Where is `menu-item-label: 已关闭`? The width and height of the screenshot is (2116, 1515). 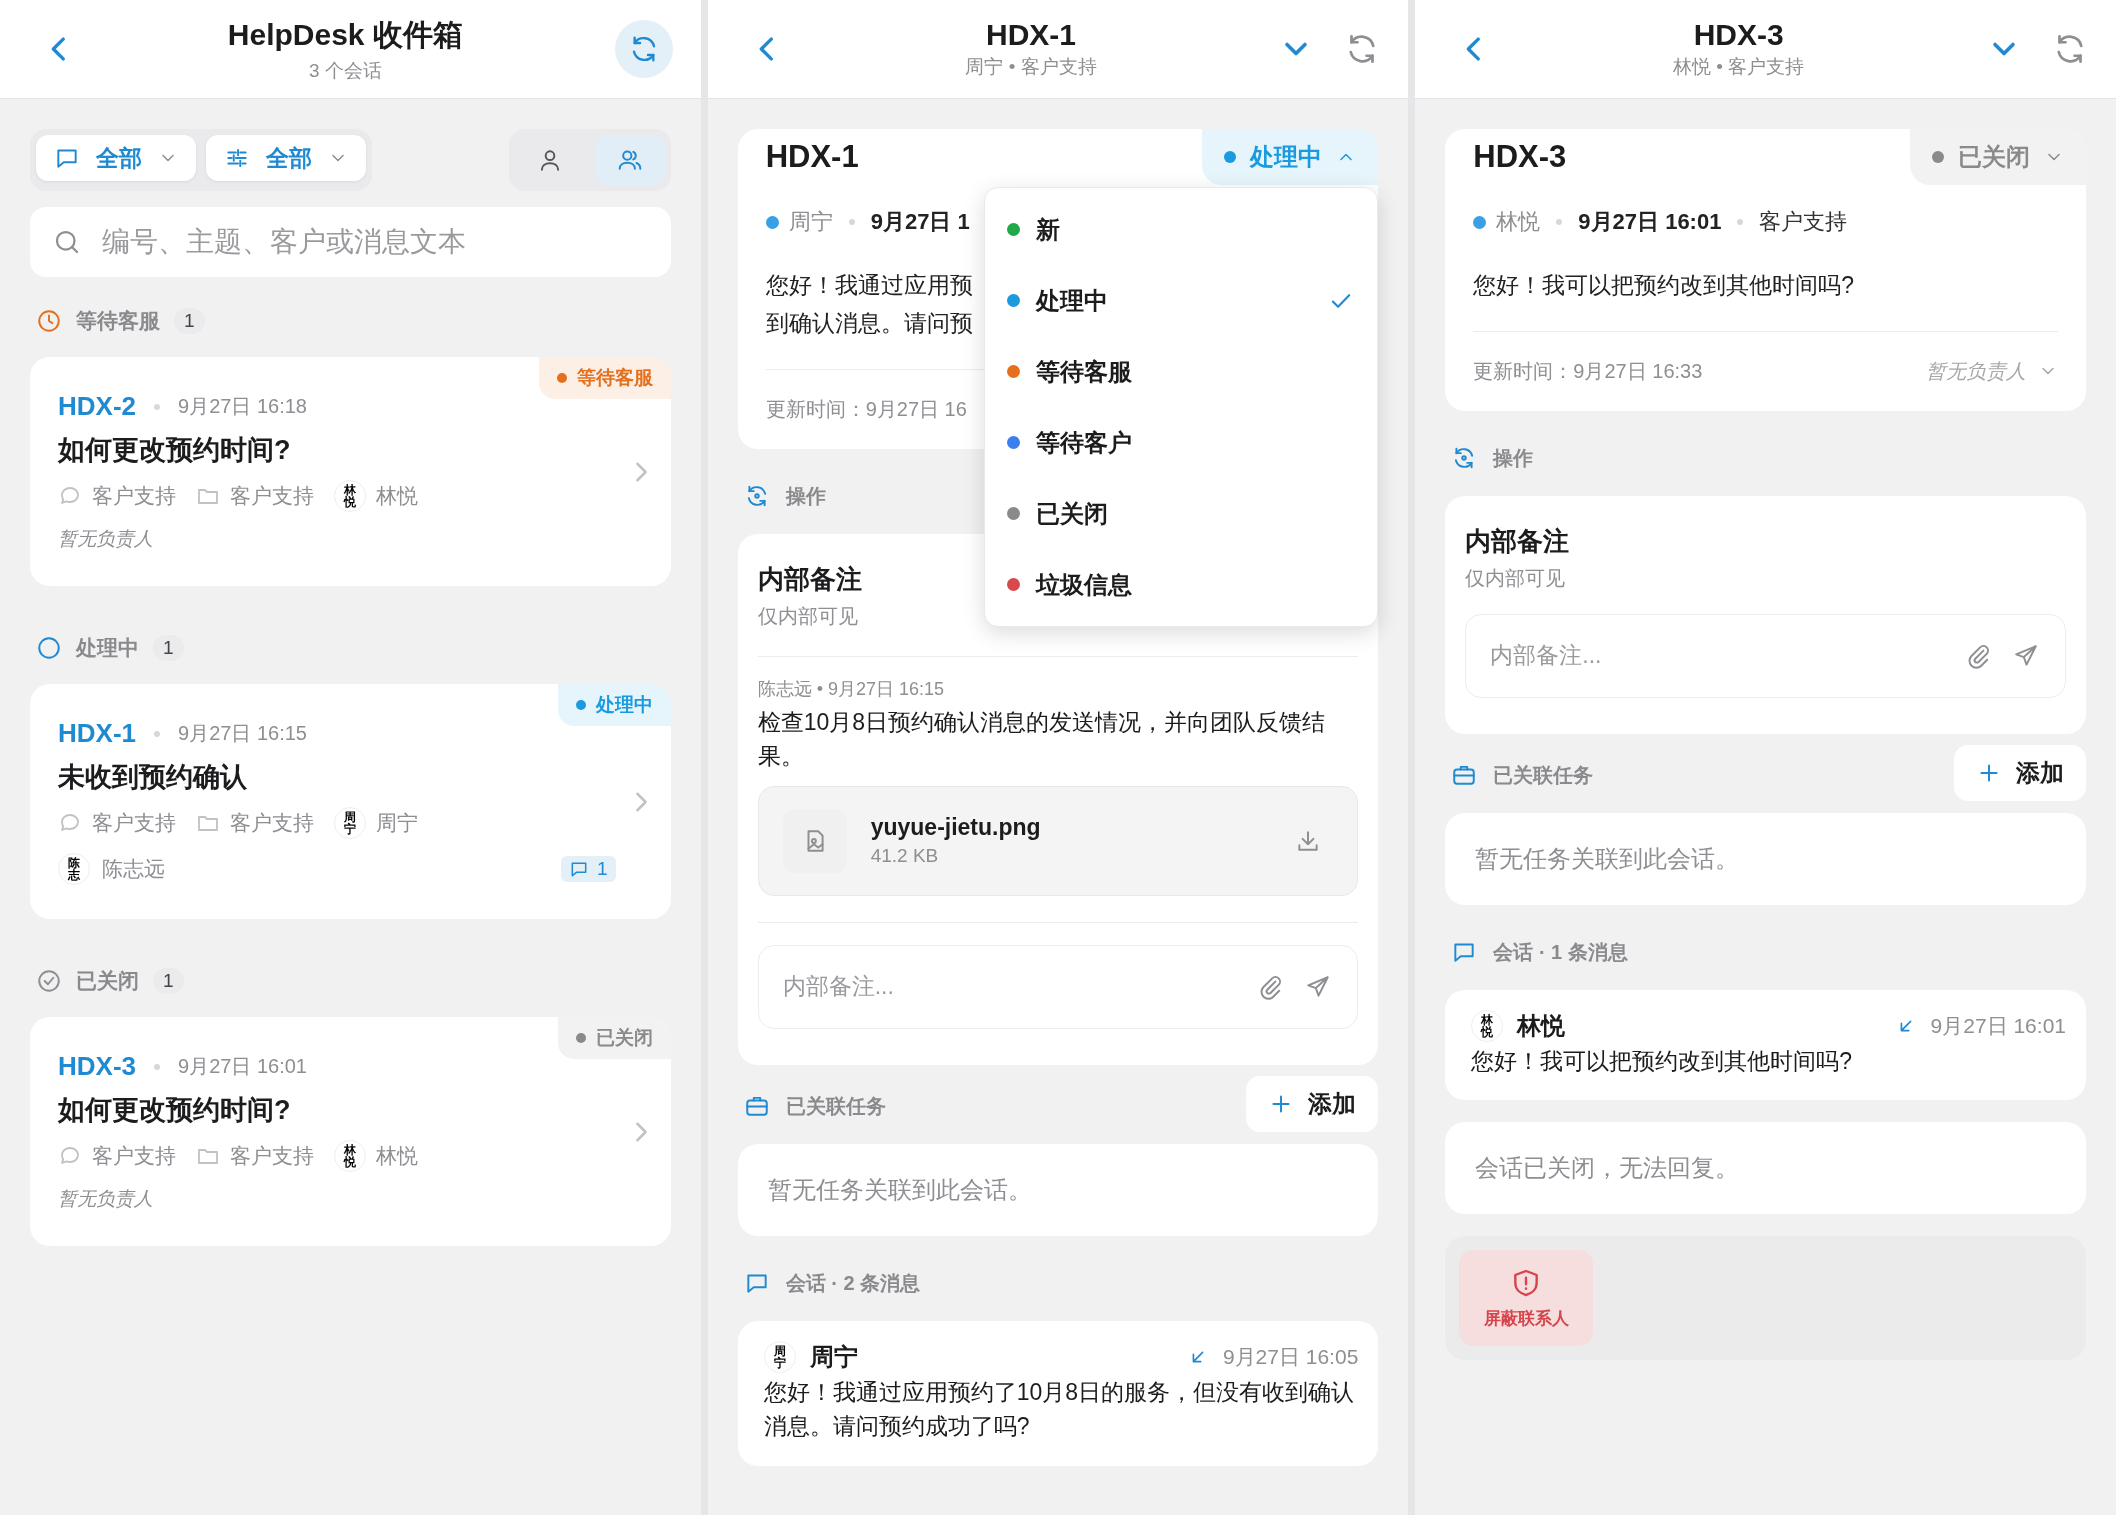 menu-item-label: 已关闭 is located at coordinates (1073, 513).